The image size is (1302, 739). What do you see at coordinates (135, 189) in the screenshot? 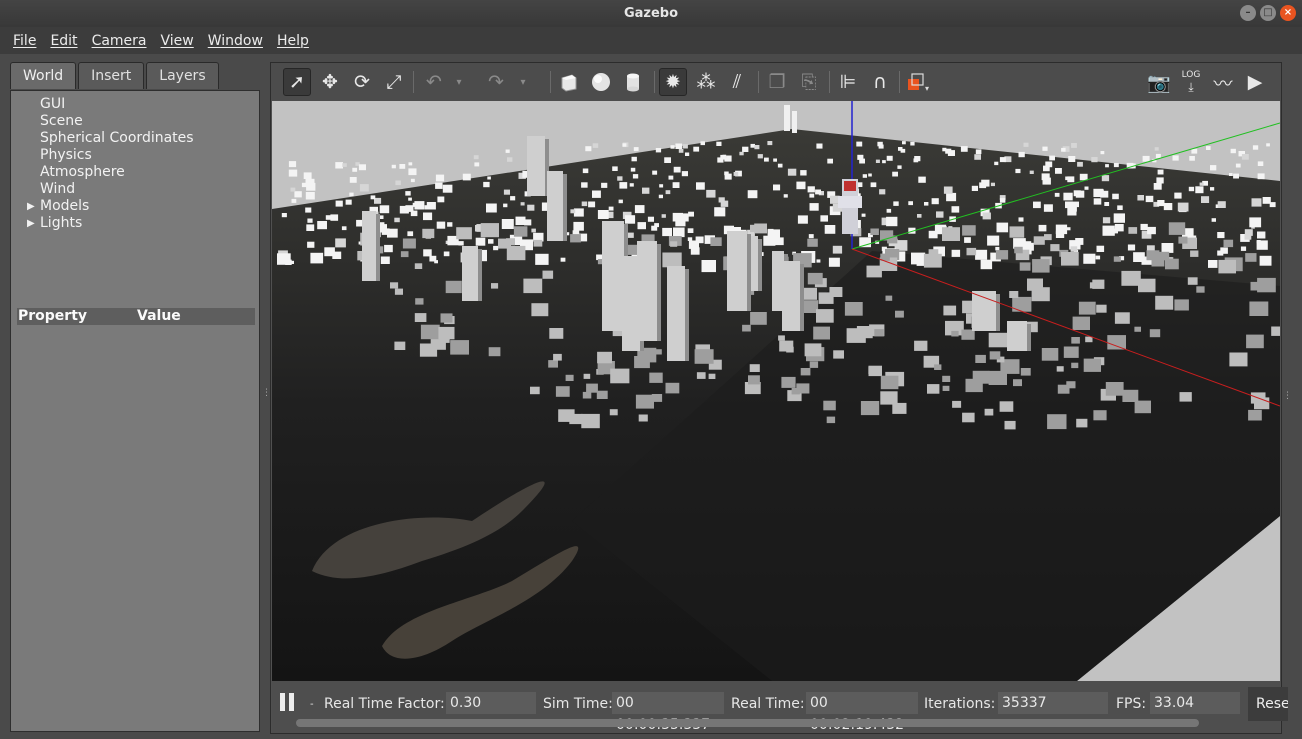
I see `tree-item-wind: Wind` at bounding box center [135, 189].